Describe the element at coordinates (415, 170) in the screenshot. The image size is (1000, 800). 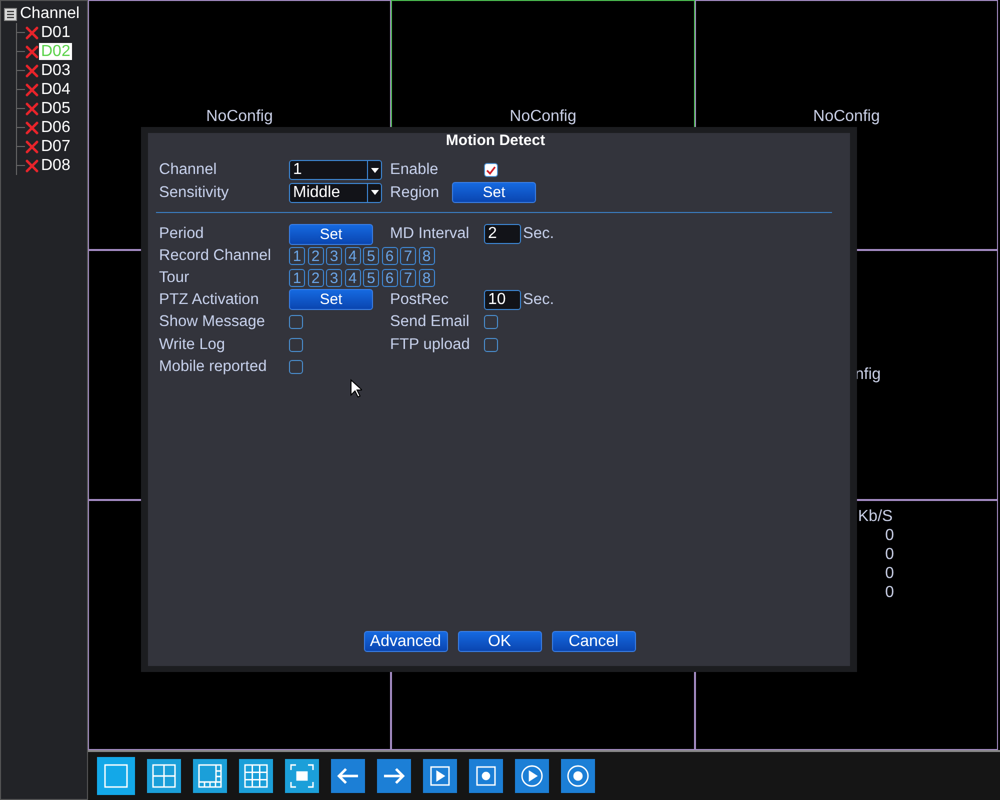
I see `field-label: Enable` at that location.